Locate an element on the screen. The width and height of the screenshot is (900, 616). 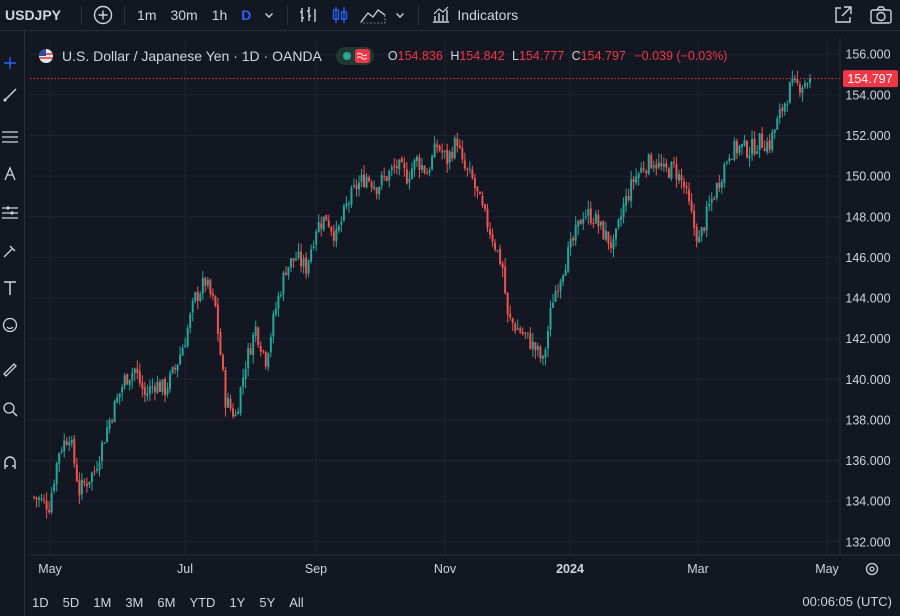
range-all: All is located at coordinates (296, 602).